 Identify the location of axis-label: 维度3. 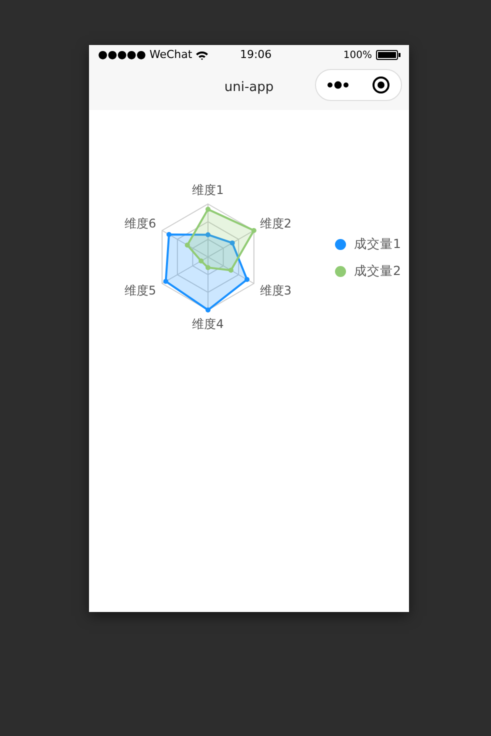
(276, 291).